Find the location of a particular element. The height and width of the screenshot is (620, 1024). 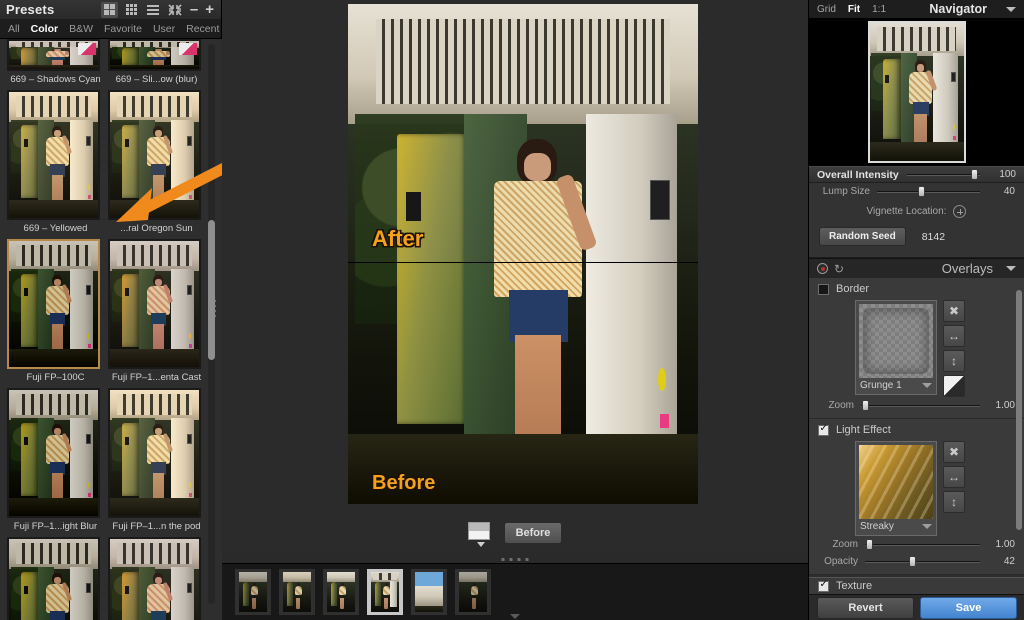

record-dot-icon is located at coordinates (822, 268).